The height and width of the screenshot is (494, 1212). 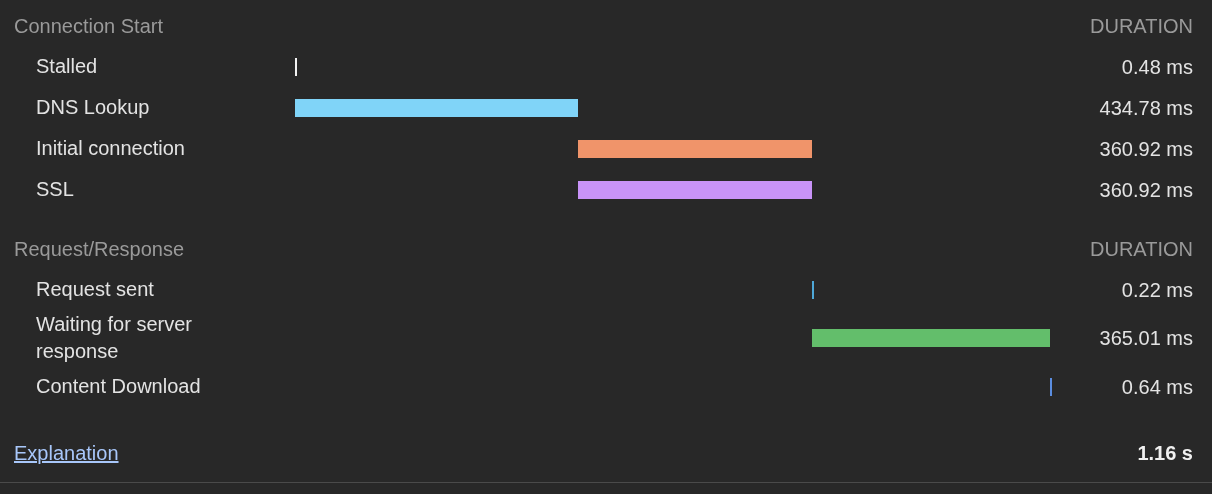 I want to click on total-duration: 1.16 s, so click(x=1165, y=453).